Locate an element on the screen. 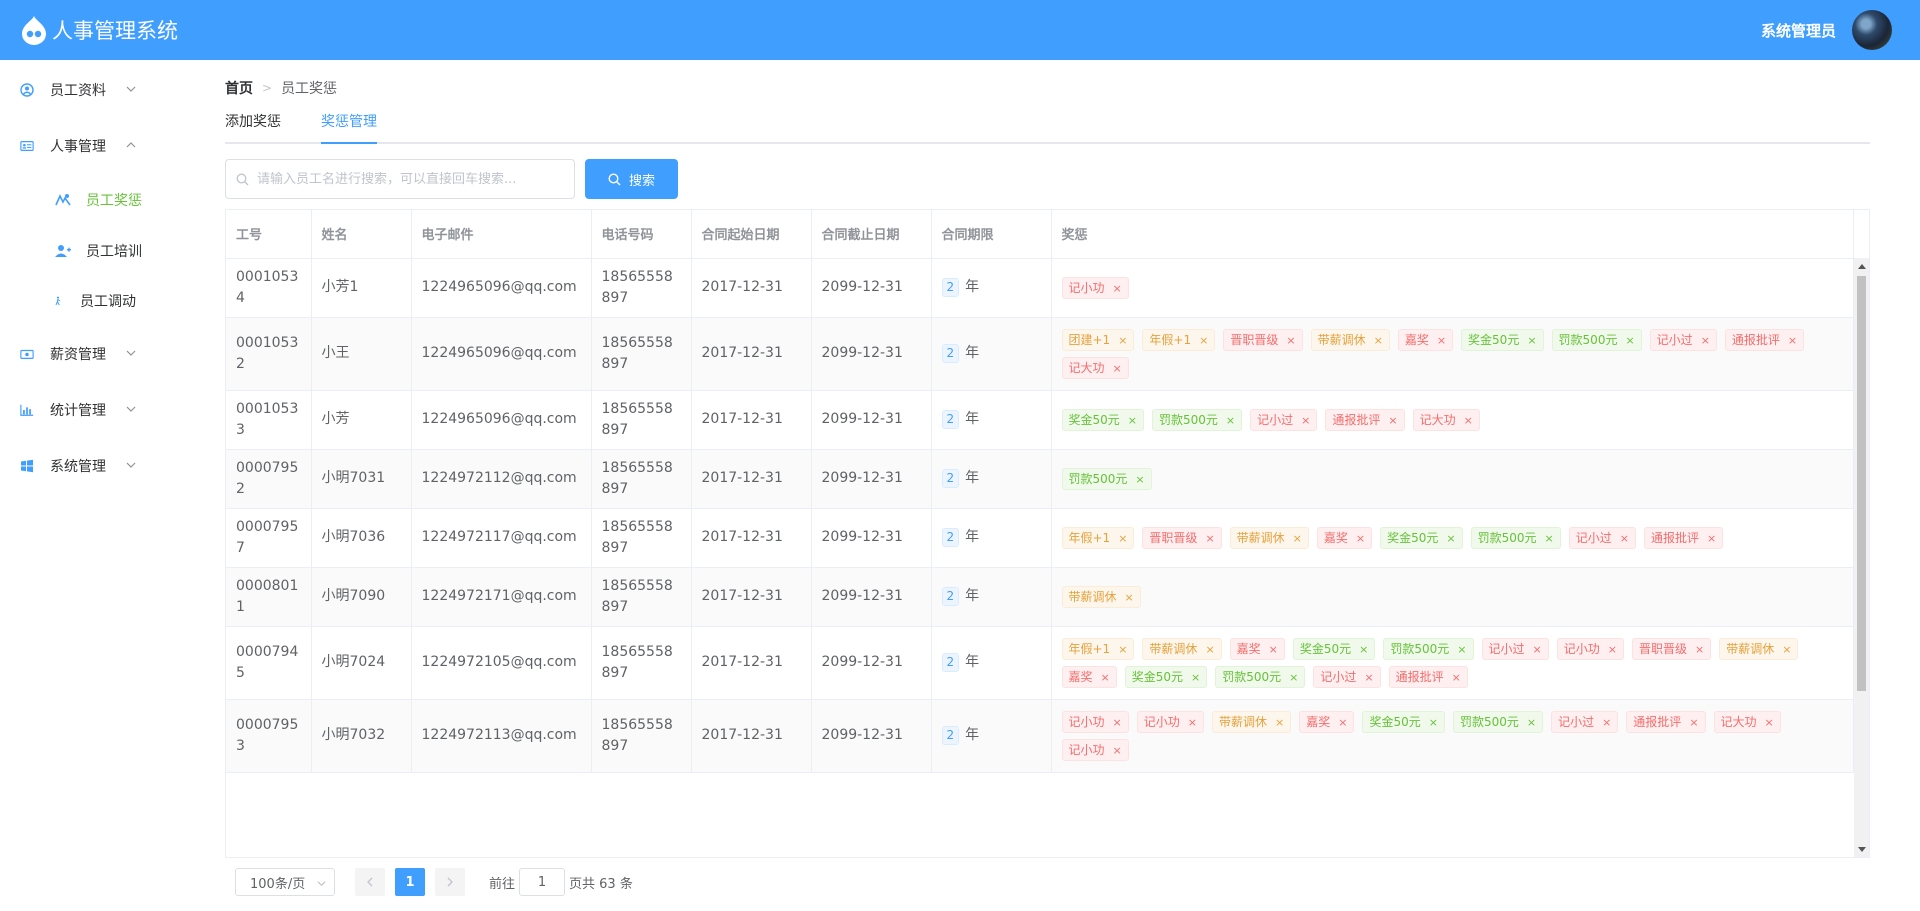 The height and width of the screenshot is (911, 1920). search-field is located at coordinates (400, 179).